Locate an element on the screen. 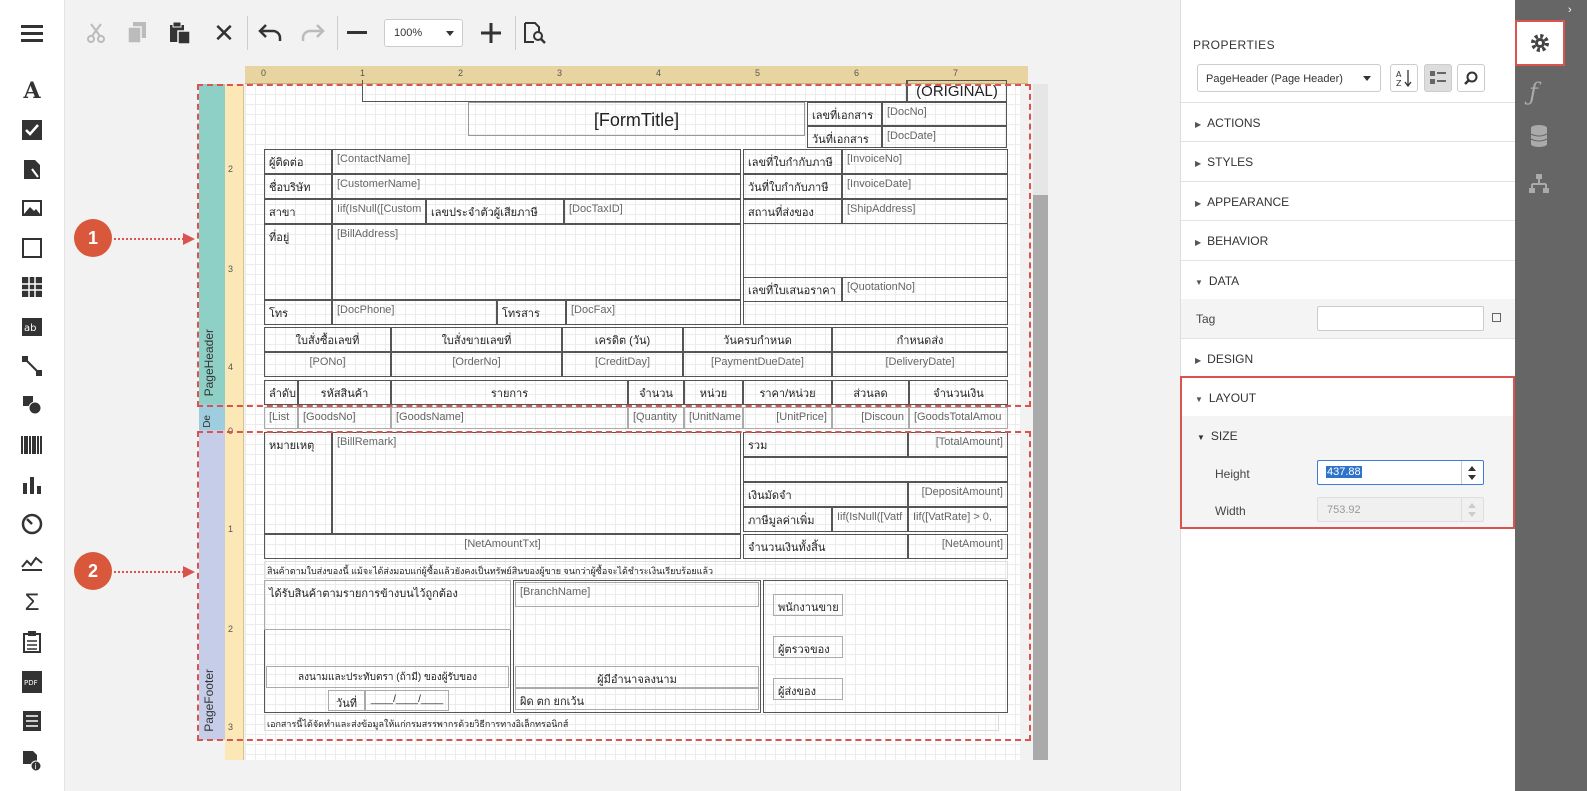 This screenshot has height=791, width=1587. chart-tool-icon is located at coordinates (32, 484).